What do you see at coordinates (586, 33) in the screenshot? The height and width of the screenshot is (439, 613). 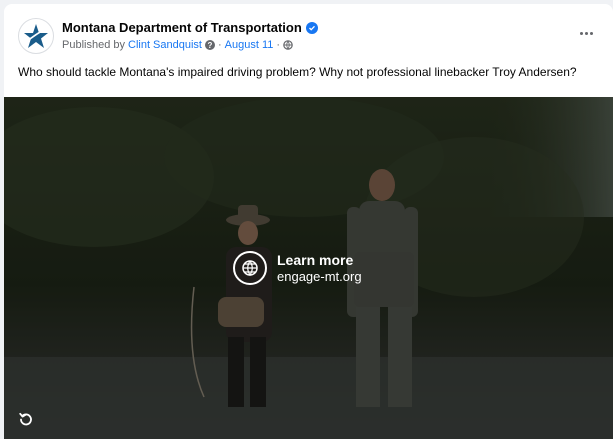 I see `more-options-icon` at bounding box center [586, 33].